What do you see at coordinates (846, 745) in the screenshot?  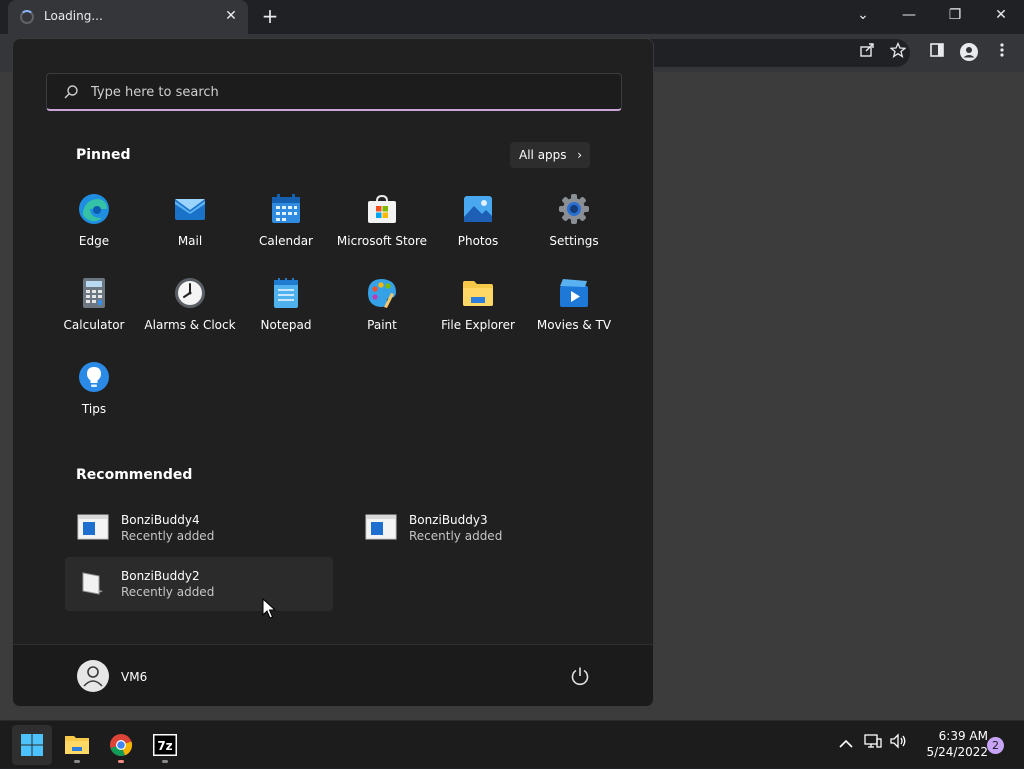 I see `show-hidden-icons-chevron-icon` at bounding box center [846, 745].